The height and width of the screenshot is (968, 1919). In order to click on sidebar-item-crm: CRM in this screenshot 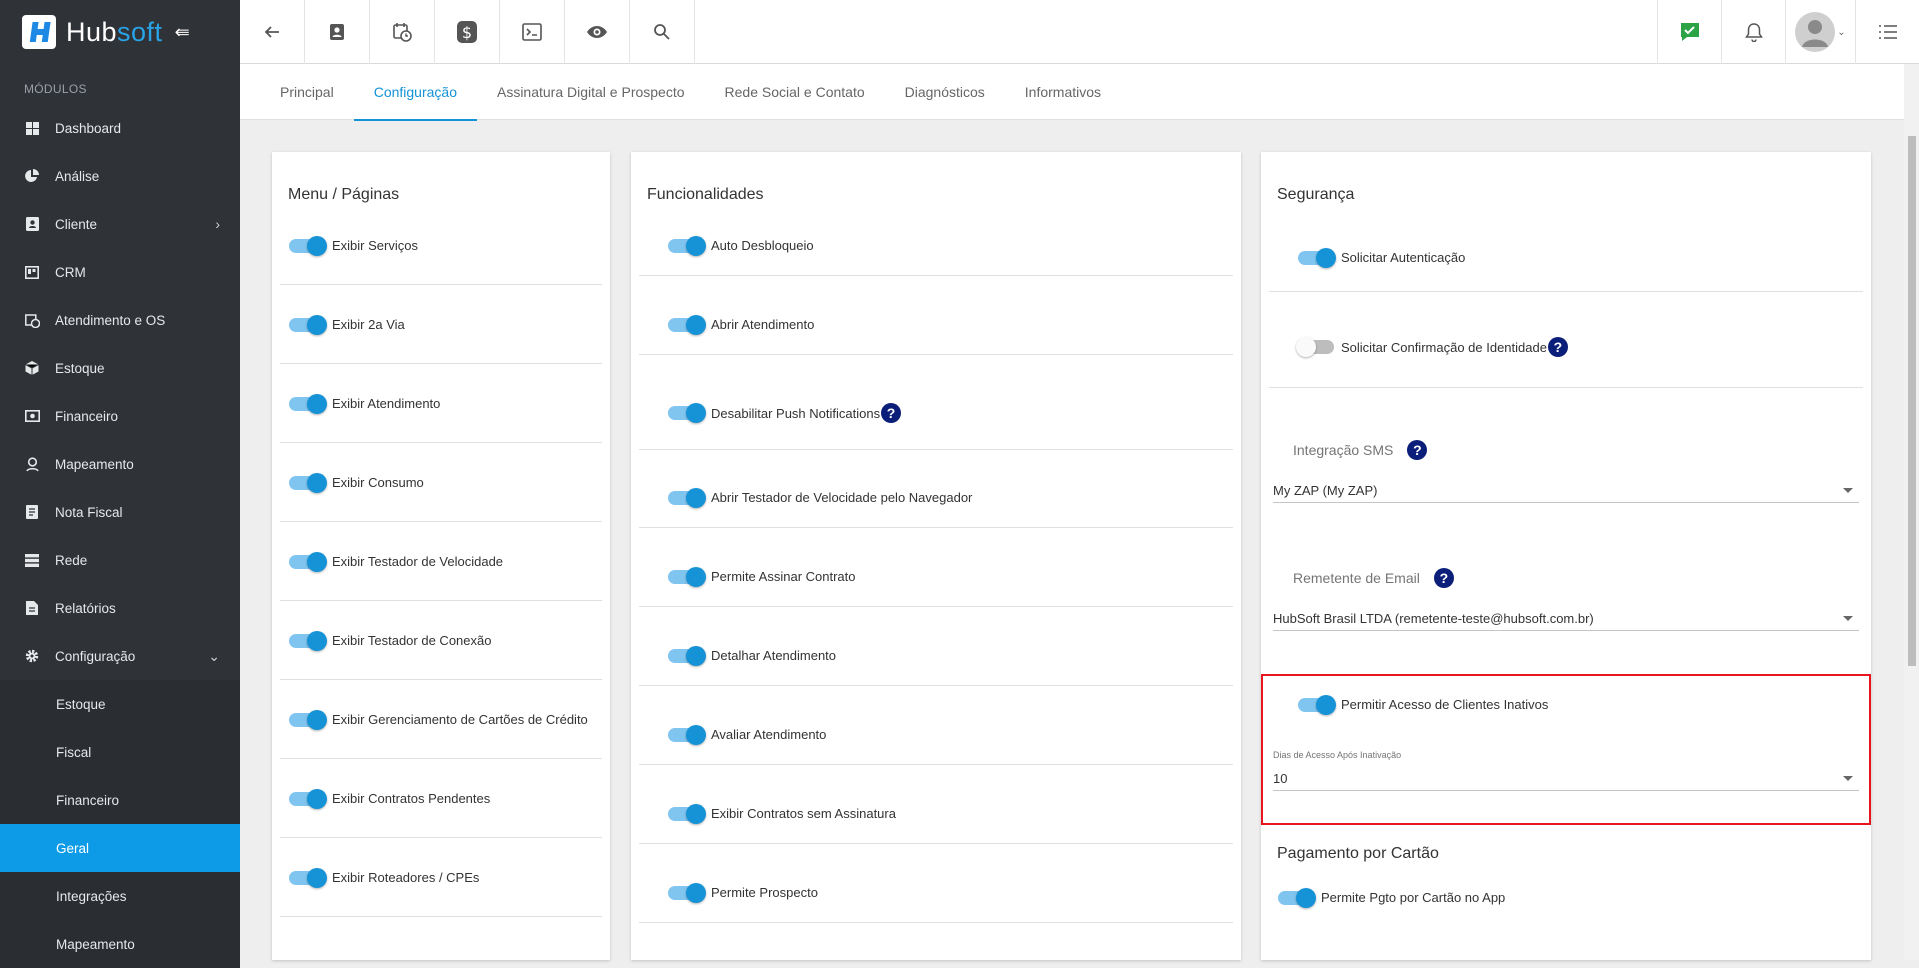, I will do `click(120, 272)`.